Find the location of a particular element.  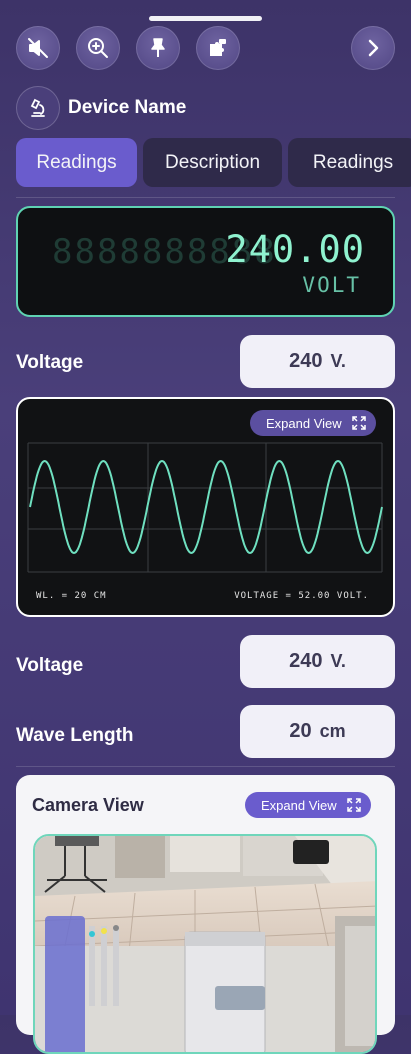

wavelength-value-box: 20 cm is located at coordinates (317, 731).